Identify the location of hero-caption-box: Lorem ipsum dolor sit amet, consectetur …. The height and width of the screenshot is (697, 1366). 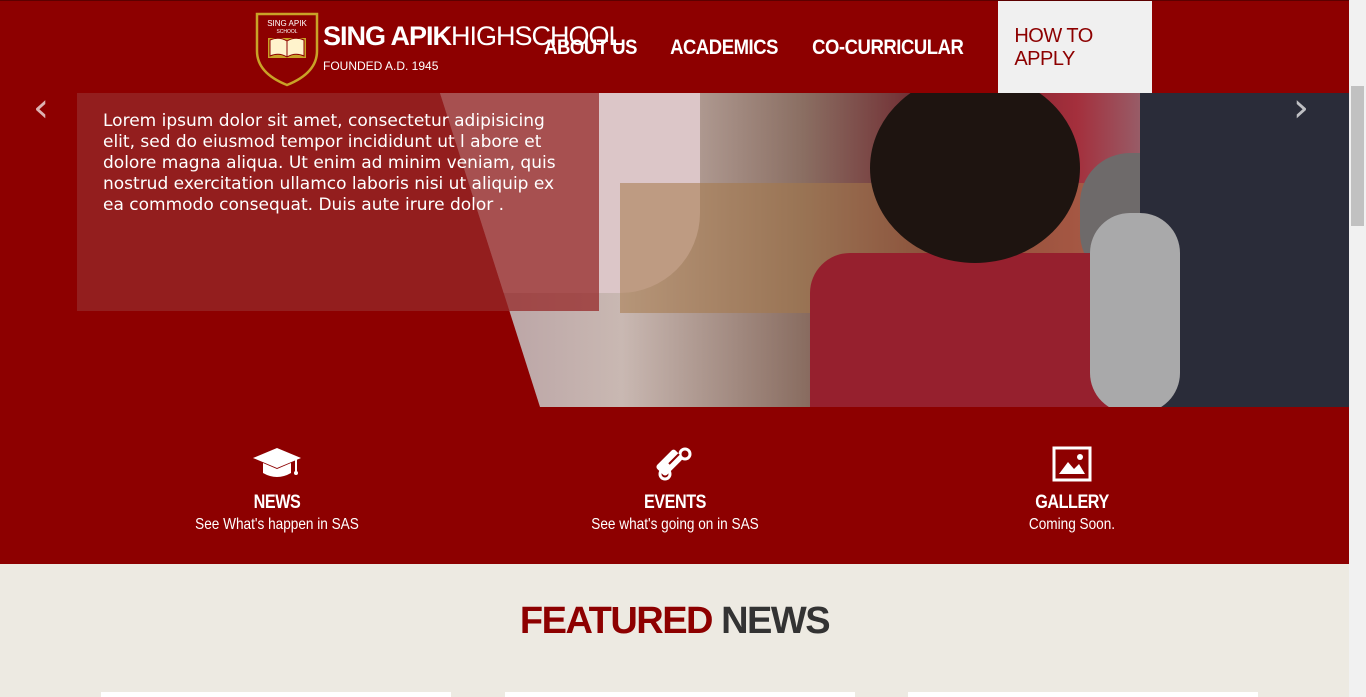
(338, 202).